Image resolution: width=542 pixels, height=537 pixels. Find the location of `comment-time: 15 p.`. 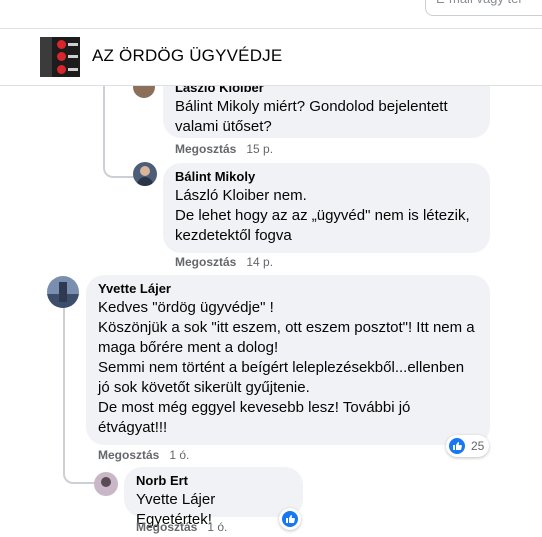

comment-time: 15 p. is located at coordinates (259, 149).